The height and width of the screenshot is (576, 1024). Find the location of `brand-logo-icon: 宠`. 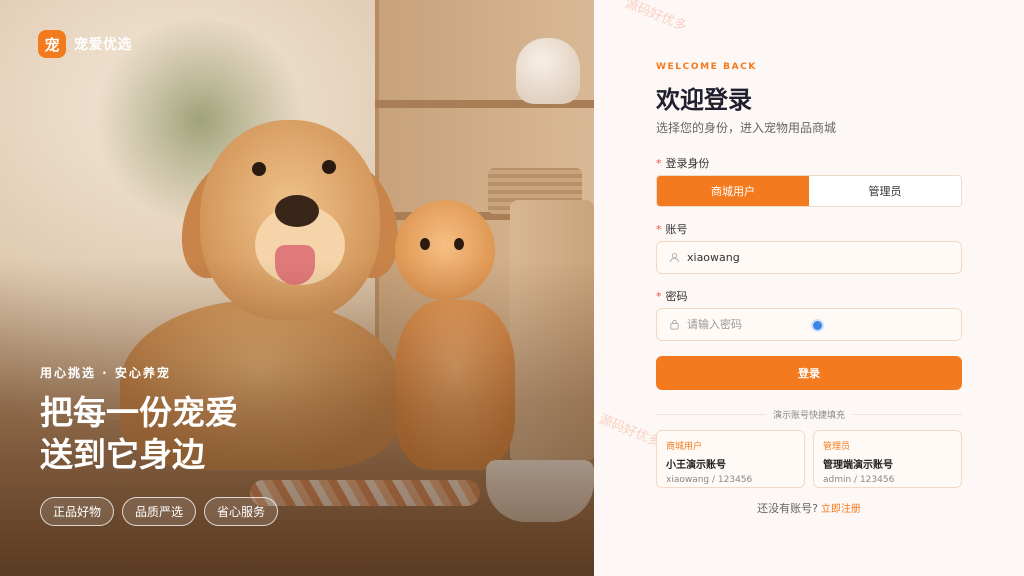

brand-logo-icon: 宠 is located at coordinates (52, 44).